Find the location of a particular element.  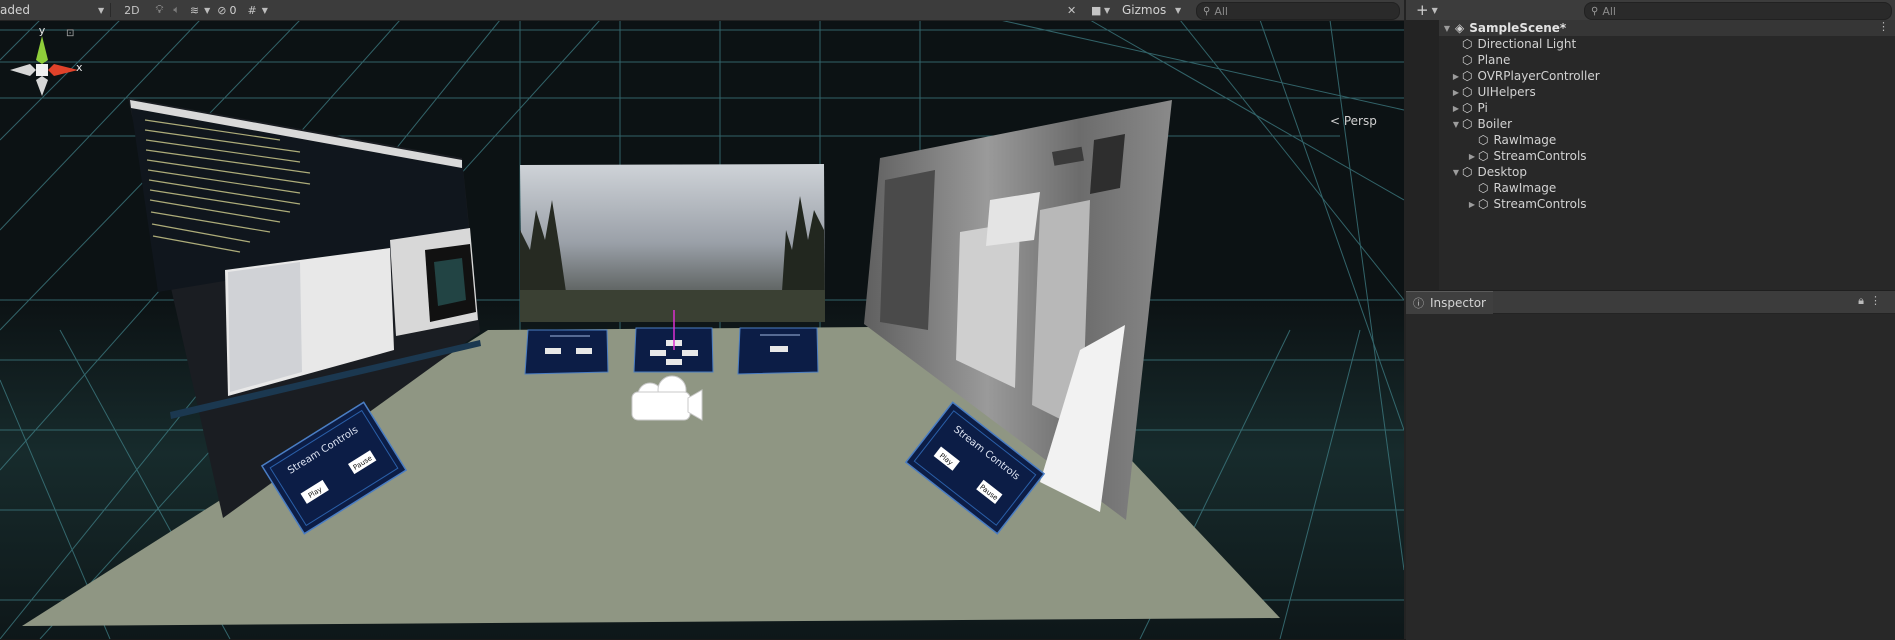

hierarchy-item-label: UIHelpers is located at coordinates (1506, 92).